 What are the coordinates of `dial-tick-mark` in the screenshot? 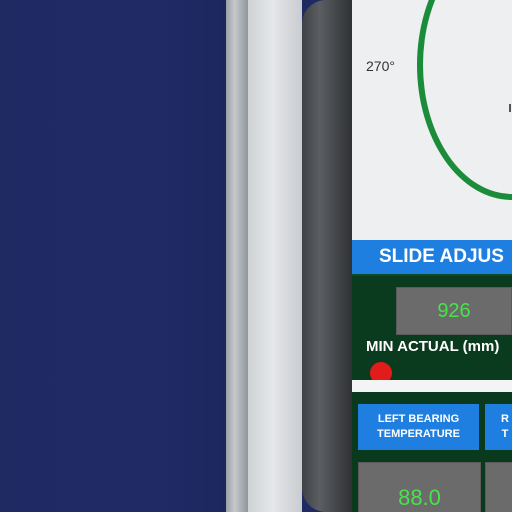 It's located at (510, 108).